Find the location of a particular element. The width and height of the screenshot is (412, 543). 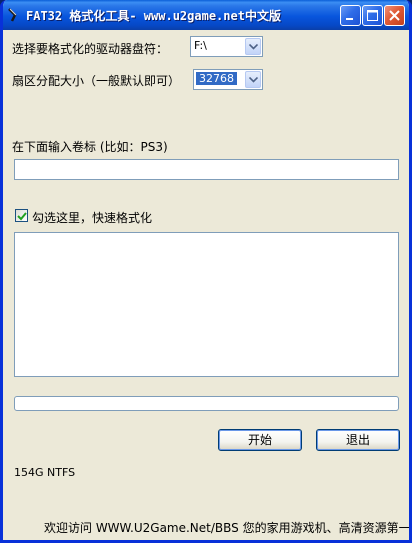

sector-size-select: 32768 is located at coordinates (228, 79).